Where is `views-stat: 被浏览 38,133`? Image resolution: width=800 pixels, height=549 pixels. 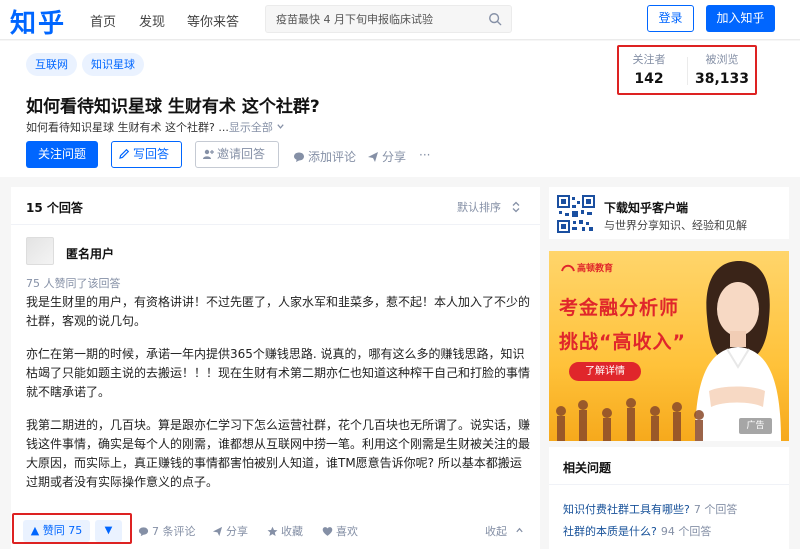 views-stat: 被浏览 38,133 is located at coordinates (722, 69).